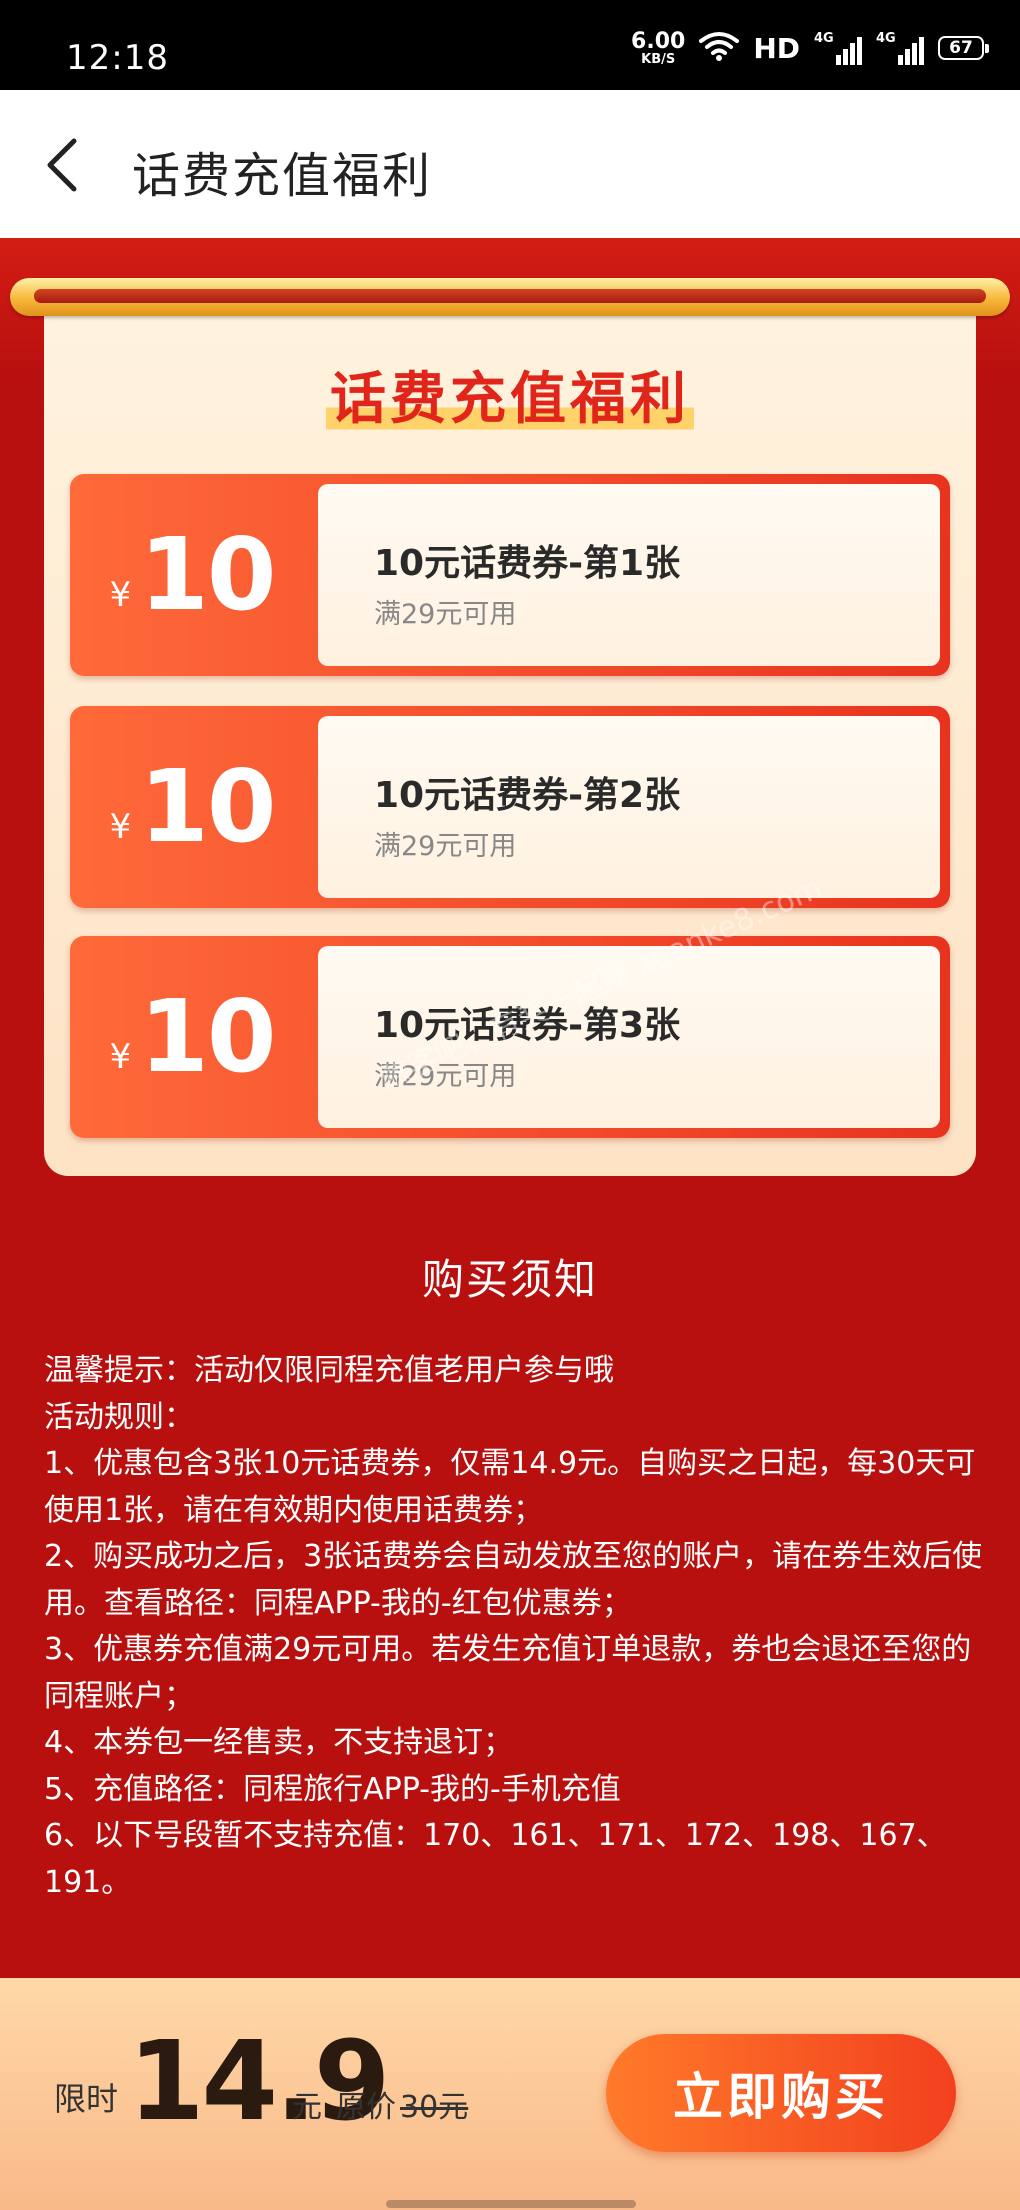 The height and width of the screenshot is (2210, 1020). I want to click on notice-title: 购买须知, so click(509, 1279).